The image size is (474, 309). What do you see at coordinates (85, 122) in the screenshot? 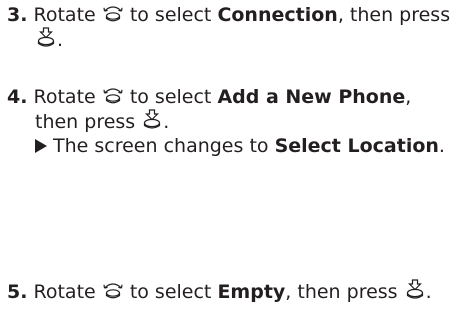
I see `step-text-press: then press` at bounding box center [85, 122].